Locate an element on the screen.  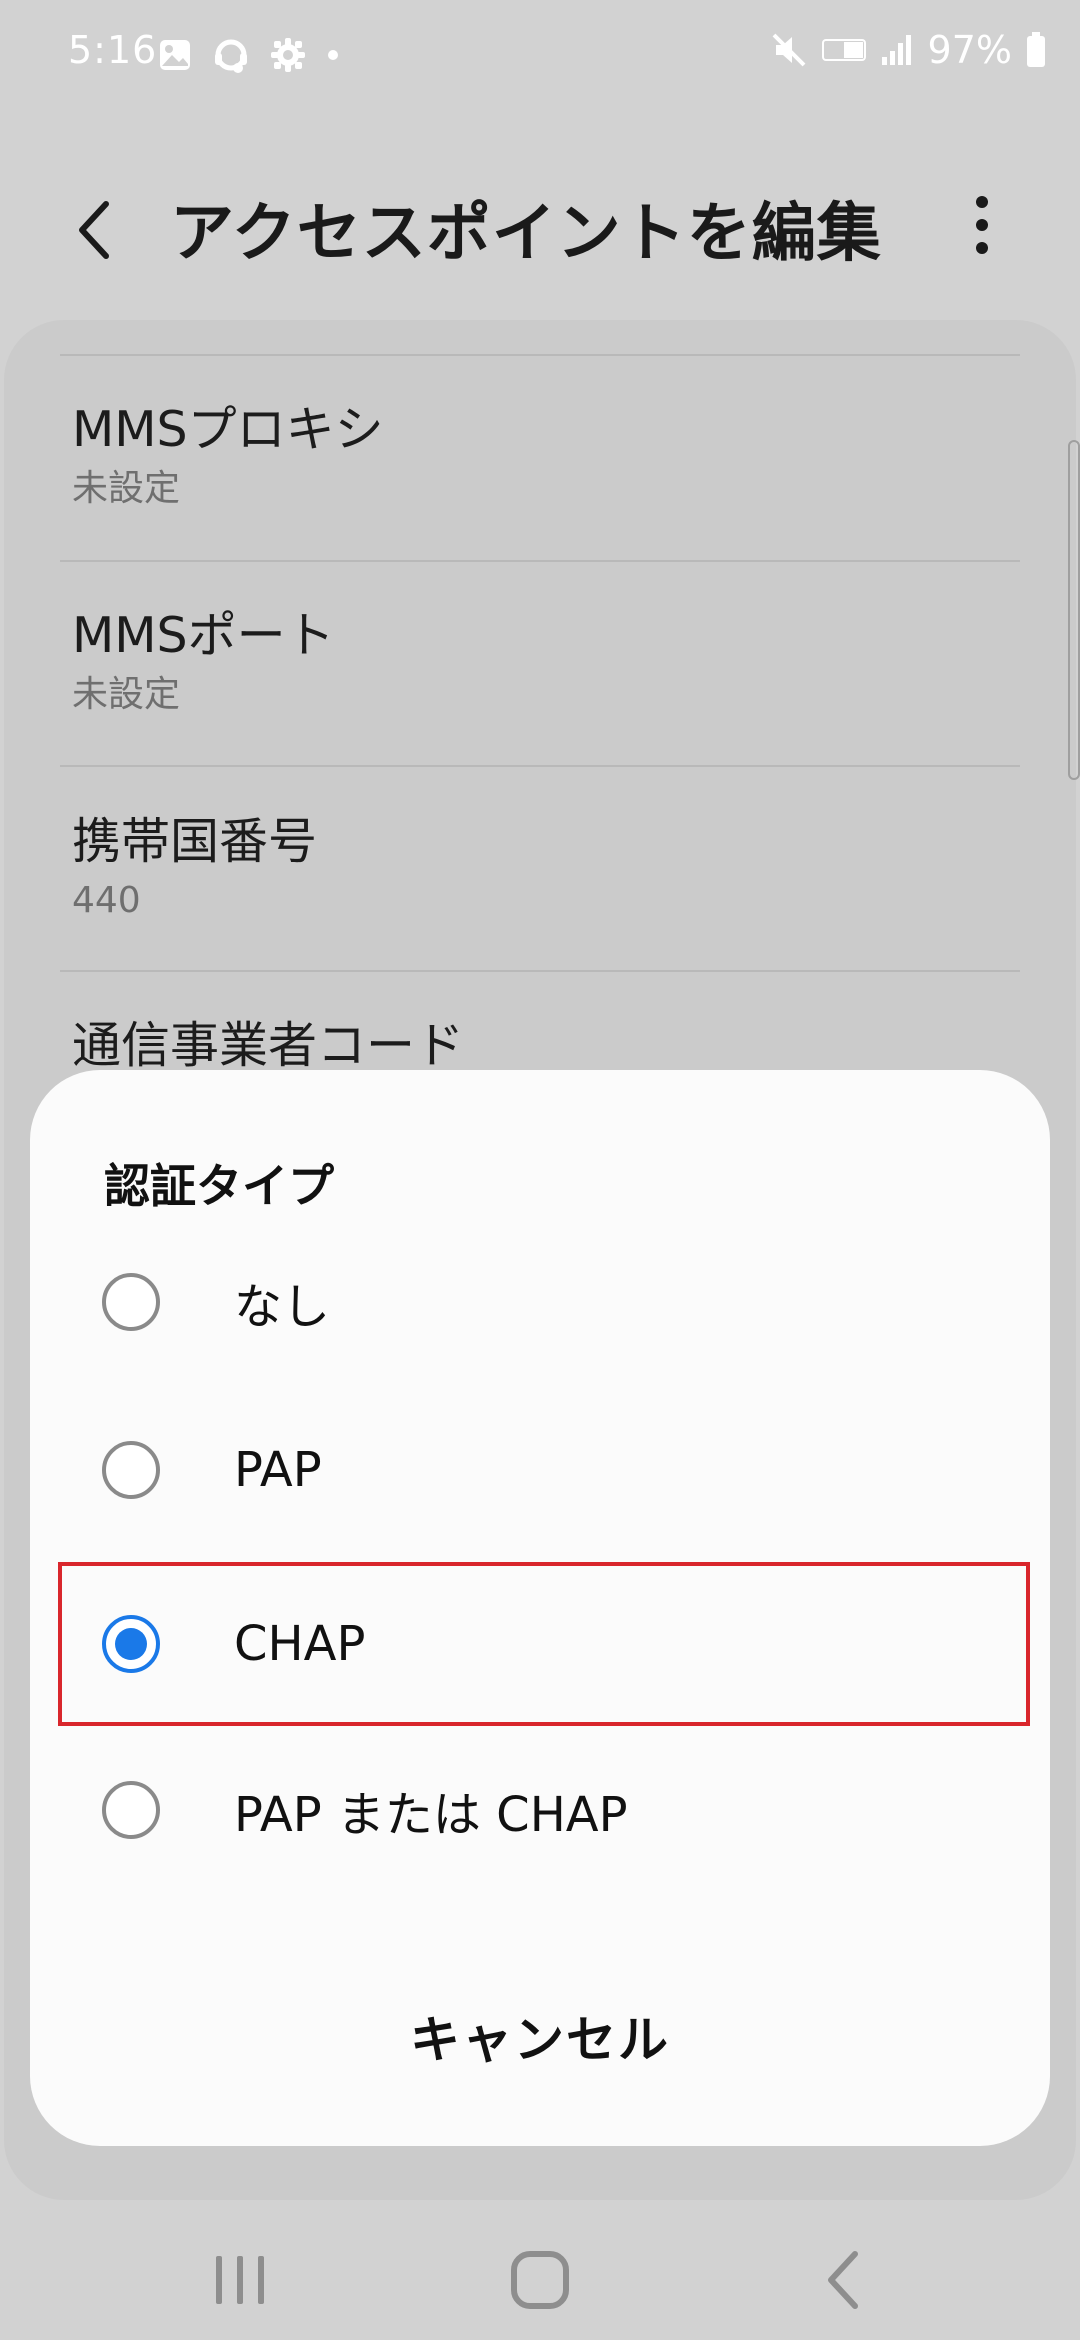
setting-mms-proxy: MMSプロキシ 未設定 is located at coordinates (522, 457).